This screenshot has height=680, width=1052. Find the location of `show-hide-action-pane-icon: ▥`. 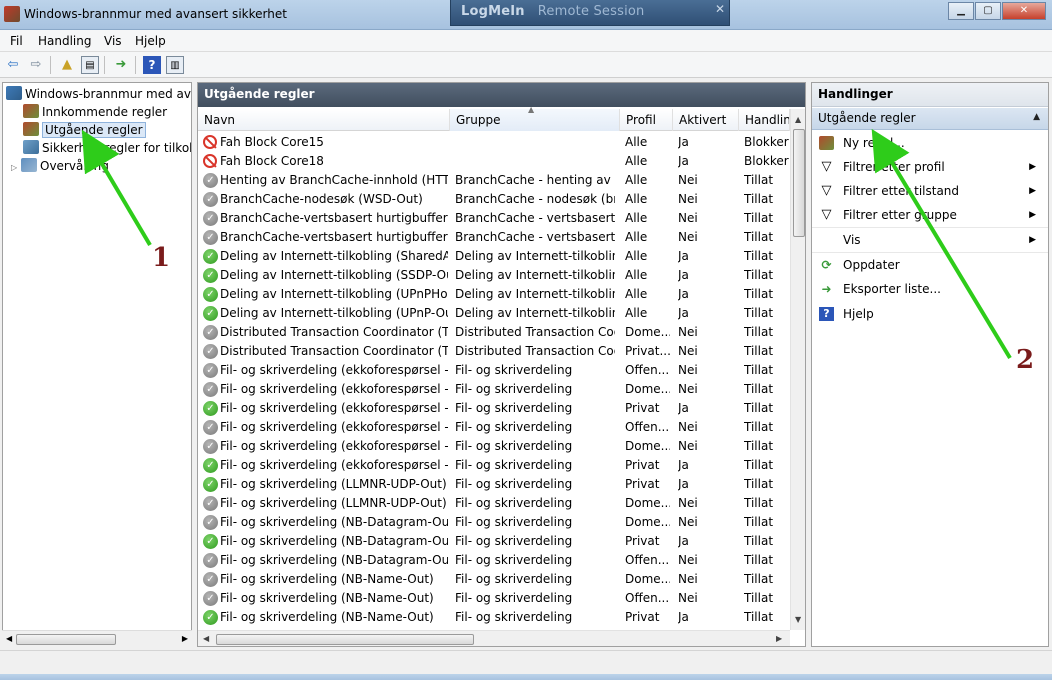

show-hide-action-pane-icon: ▥ is located at coordinates (175, 65).